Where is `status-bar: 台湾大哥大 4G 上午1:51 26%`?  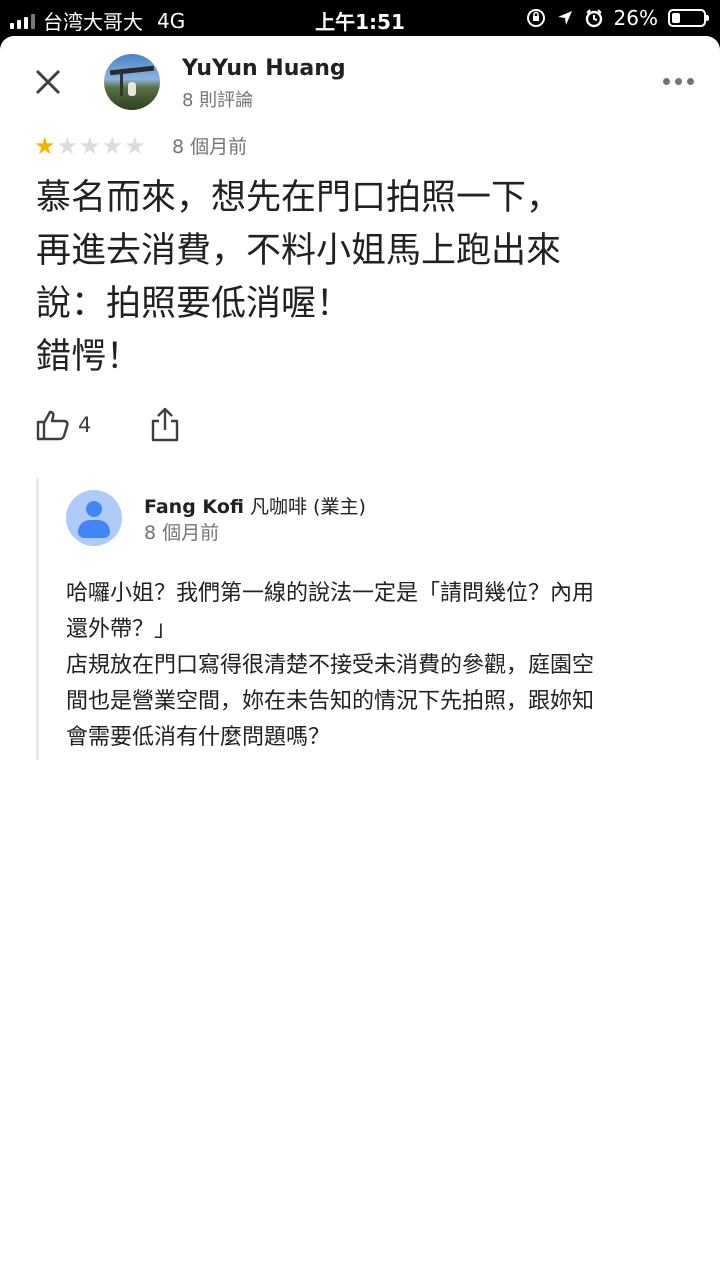
status-bar: 台湾大哥大 4G 上午1:51 26% is located at coordinates (360, 18).